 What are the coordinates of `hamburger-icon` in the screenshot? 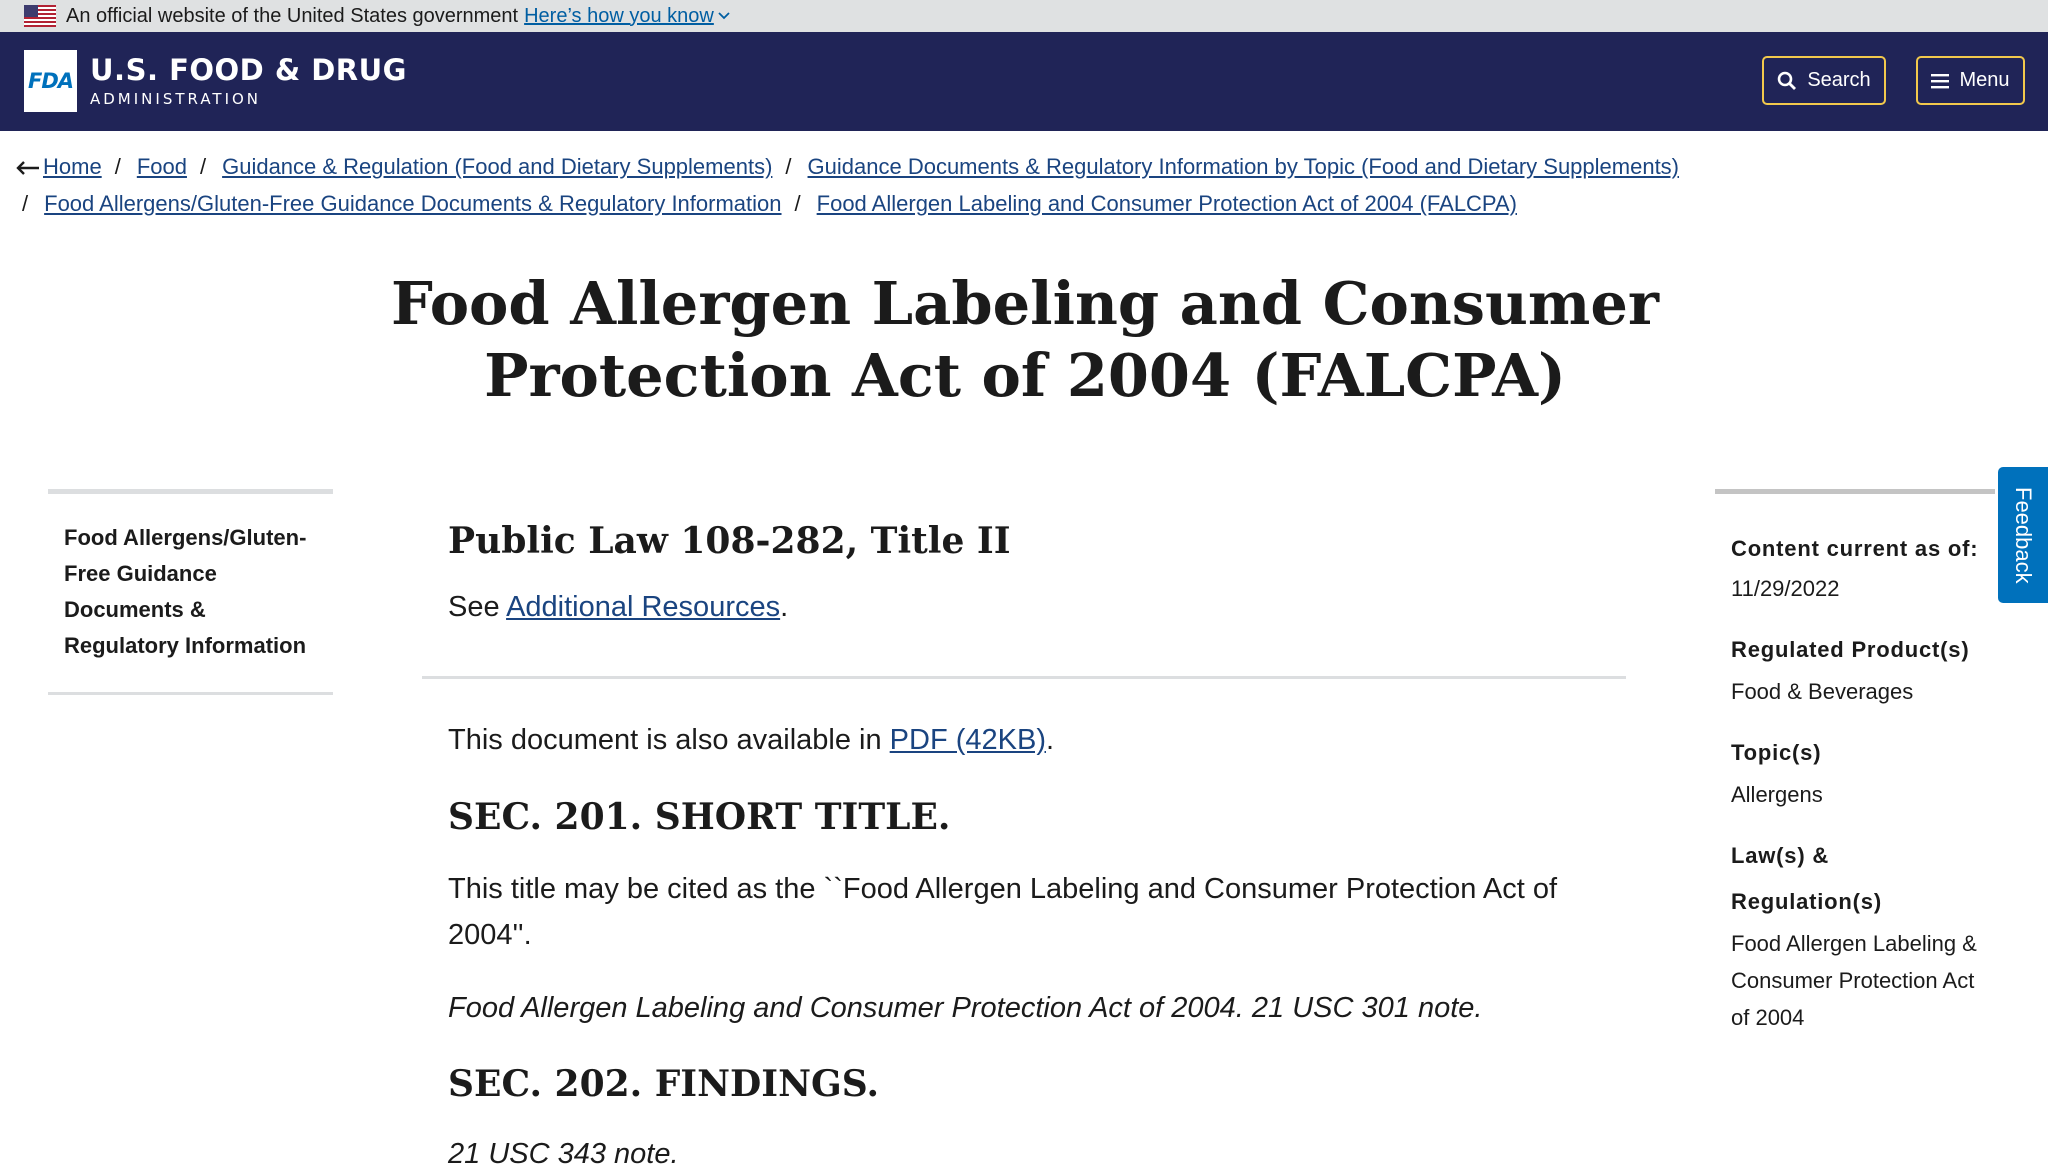 It's located at (1940, 80).